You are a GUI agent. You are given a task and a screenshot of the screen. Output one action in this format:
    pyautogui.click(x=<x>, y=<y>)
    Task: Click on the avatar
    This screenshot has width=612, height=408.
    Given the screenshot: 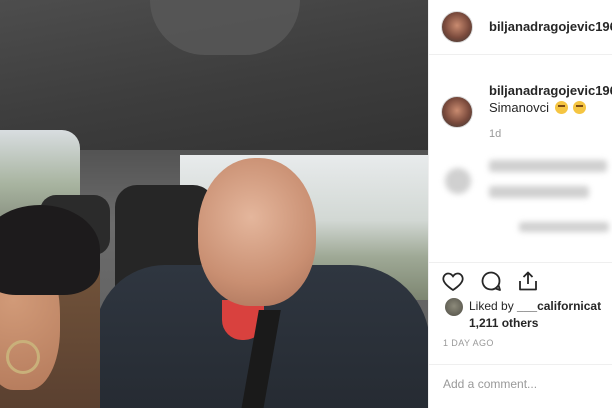 What is the action you would take?
    pyautogui.click(x=457, y=27)
    